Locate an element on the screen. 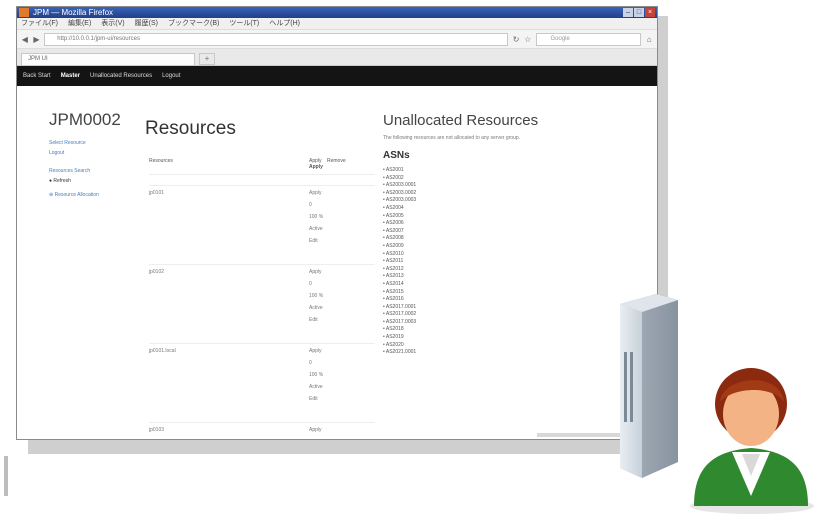 The image size is (839, 523). resource-allocation-button: ⊕ Resource Allocation is located at coordinates (89, 195).